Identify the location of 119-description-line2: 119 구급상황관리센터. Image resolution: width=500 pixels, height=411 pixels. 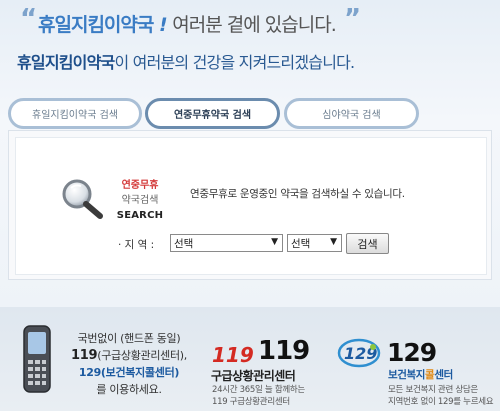
(251, 402).